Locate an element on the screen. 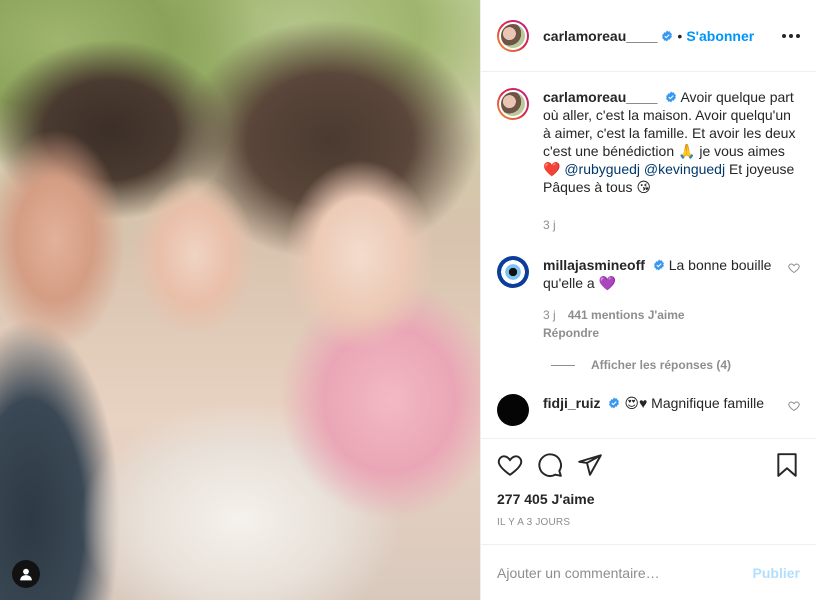 The image size is (816, 600). view-replies-button: Afficher les réponses (4) is located at coordinates (675, 365).